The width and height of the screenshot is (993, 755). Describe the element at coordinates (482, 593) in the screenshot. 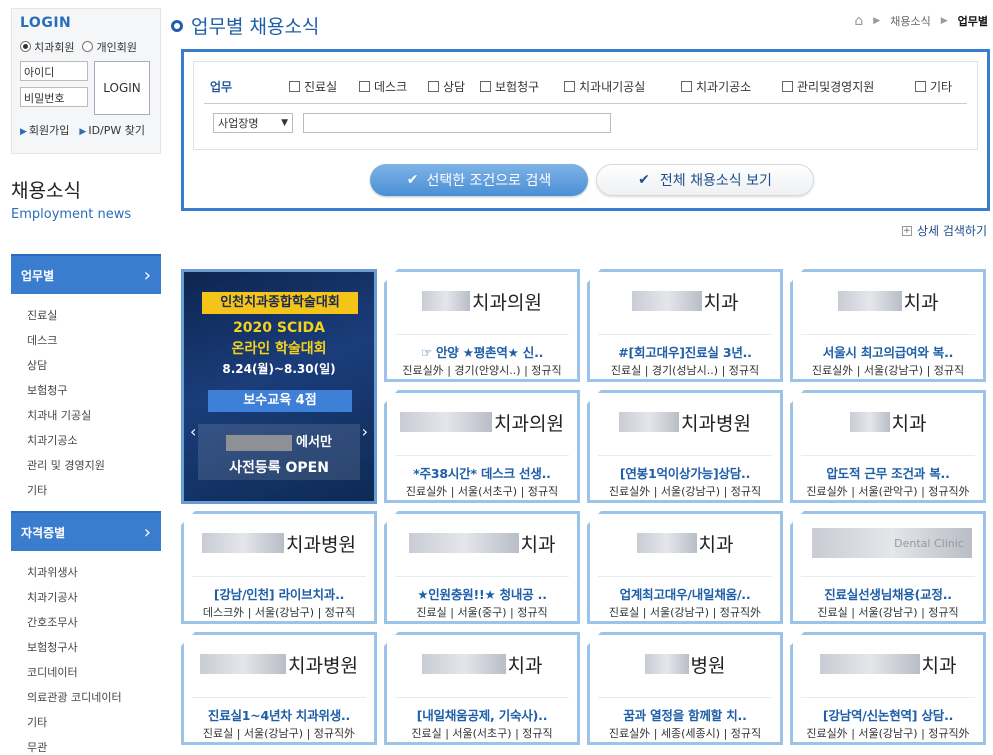

I see `job-card-title: ★인원충원!!★ 청내공 ..` at that location.